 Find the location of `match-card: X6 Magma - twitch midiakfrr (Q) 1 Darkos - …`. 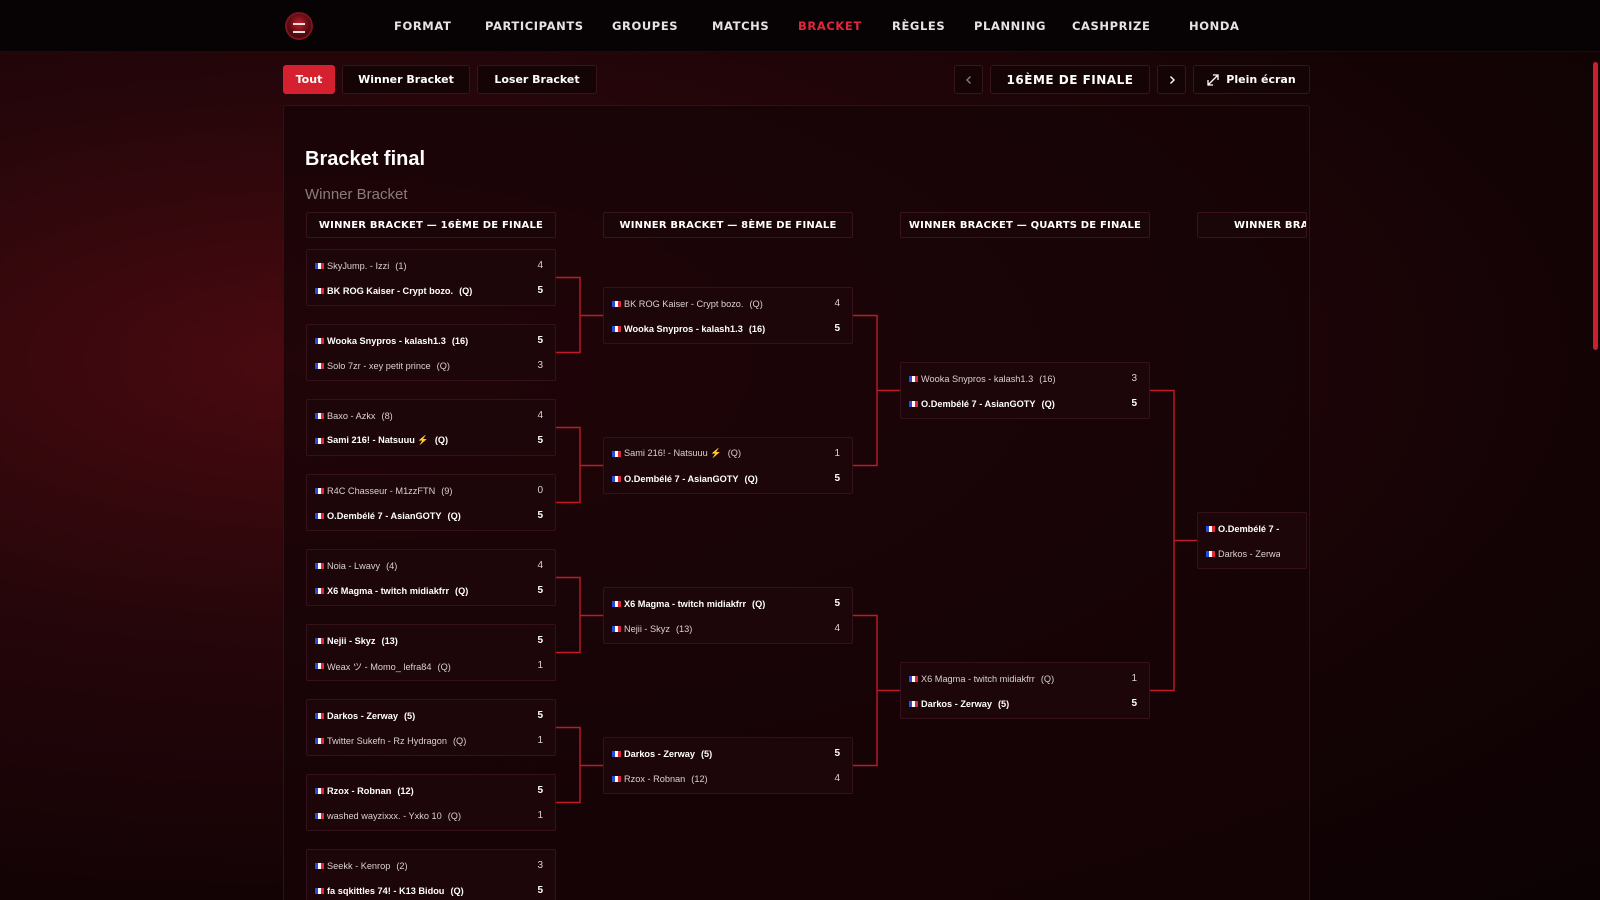

match-card: X6 Magma - twitch midiakfrr (Q) 1 Darkos - … is located at coordinates (1025, 690).